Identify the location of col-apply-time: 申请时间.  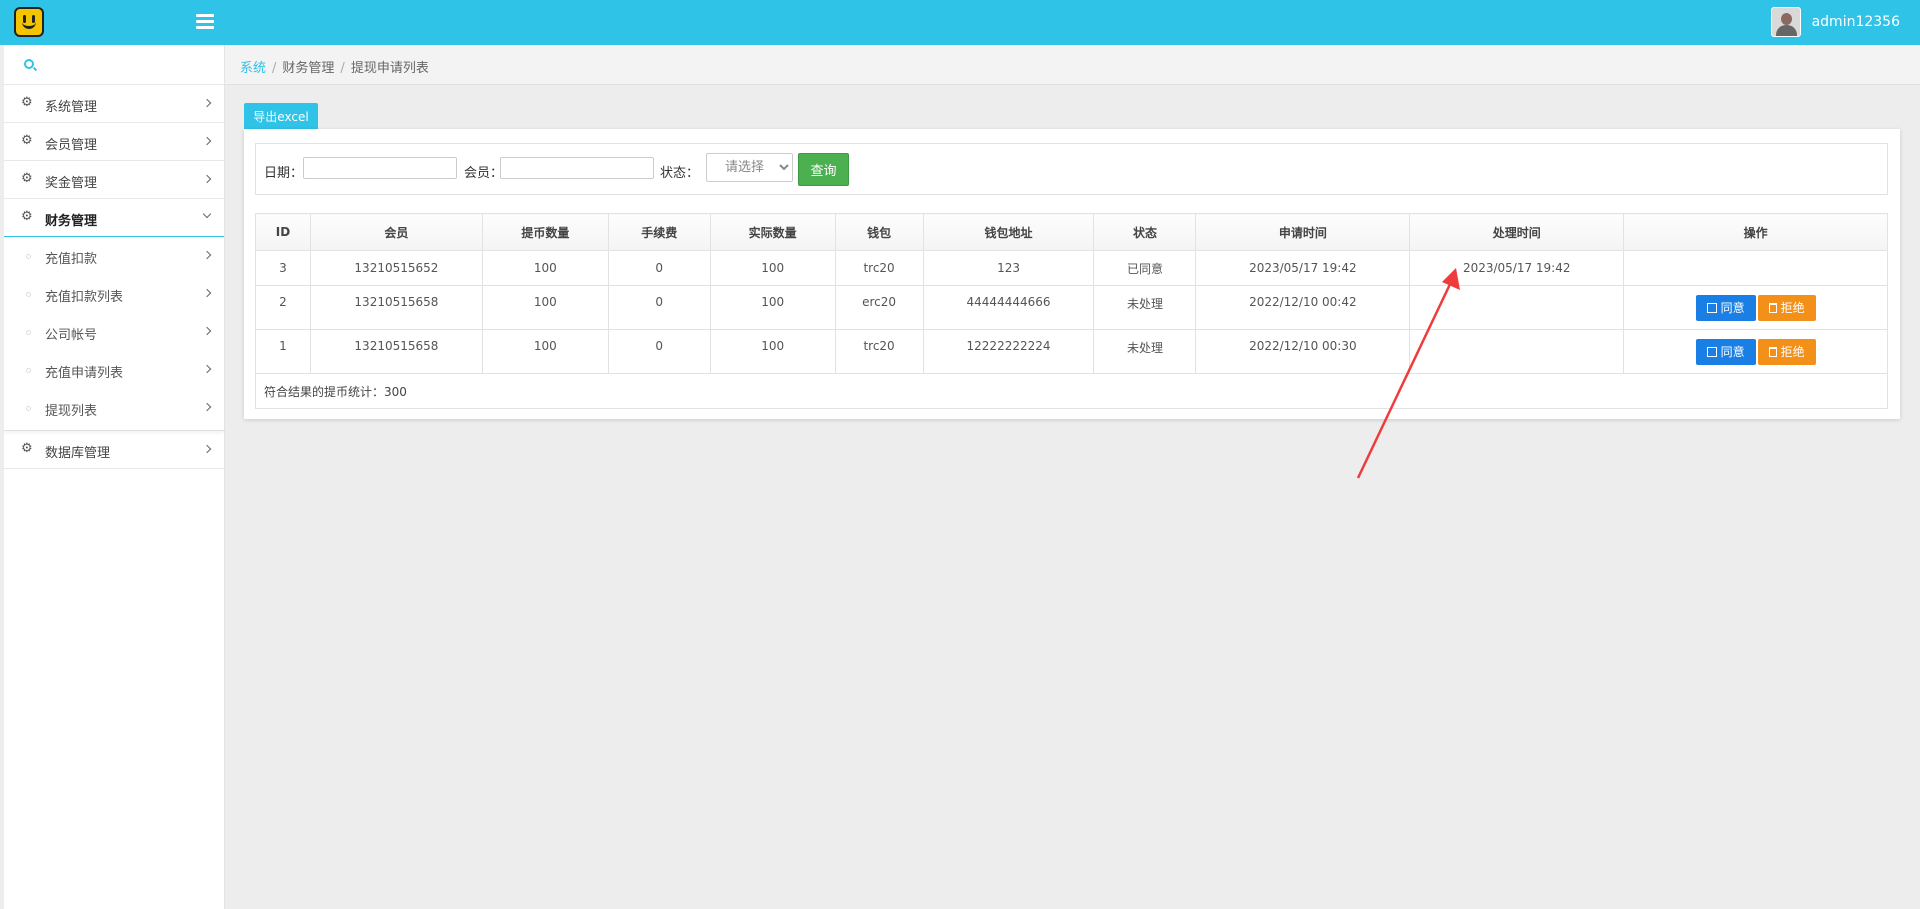
(1303, 232).